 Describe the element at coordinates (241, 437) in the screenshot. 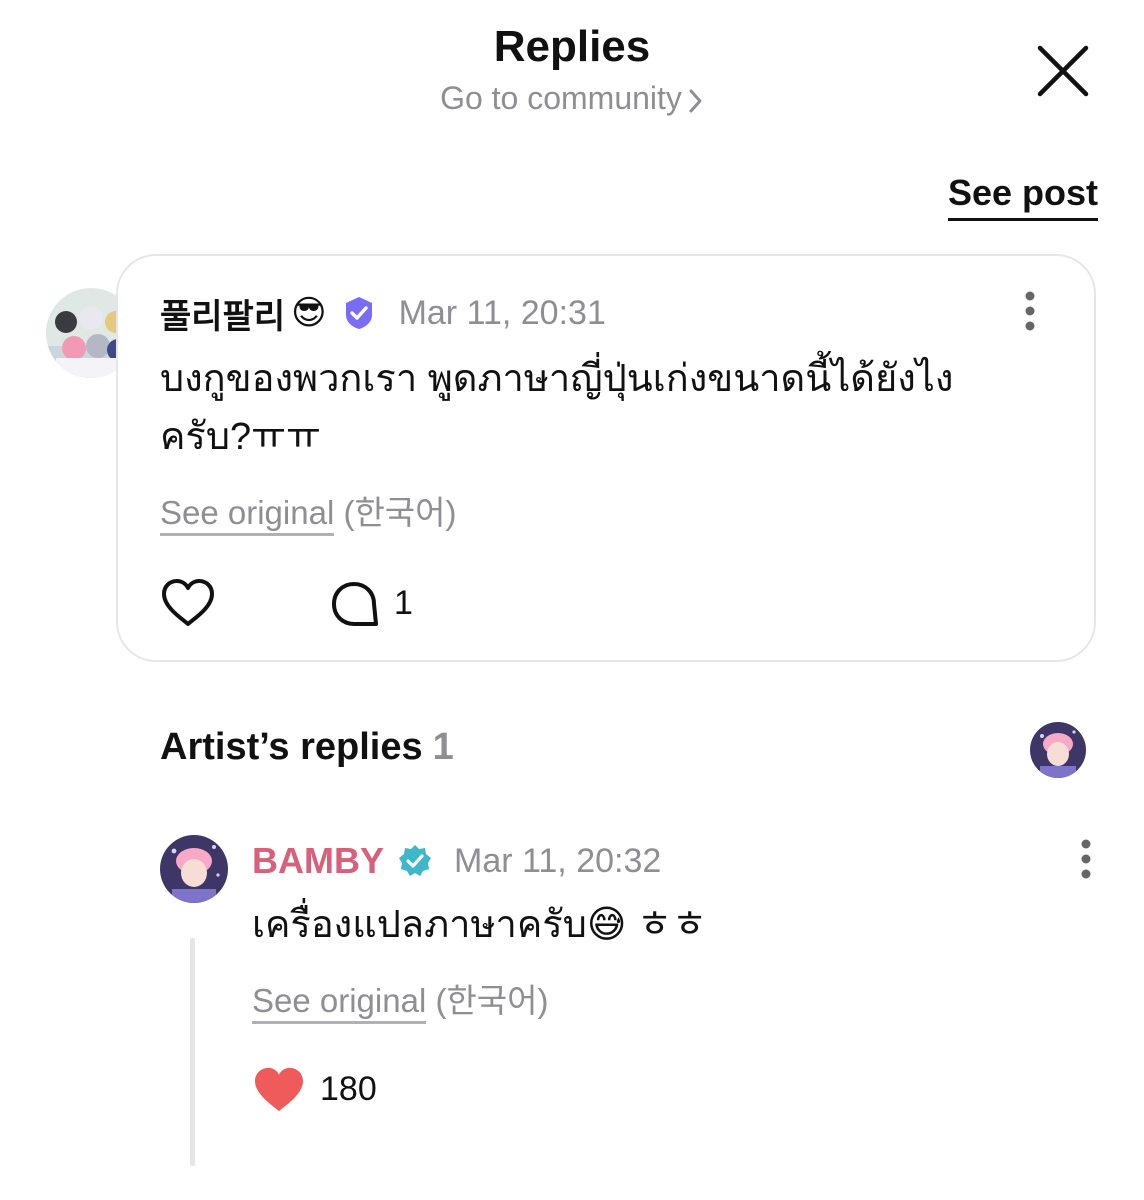

I see `comment-text-line-2: ครับ?ㅠㅠ` at that location.